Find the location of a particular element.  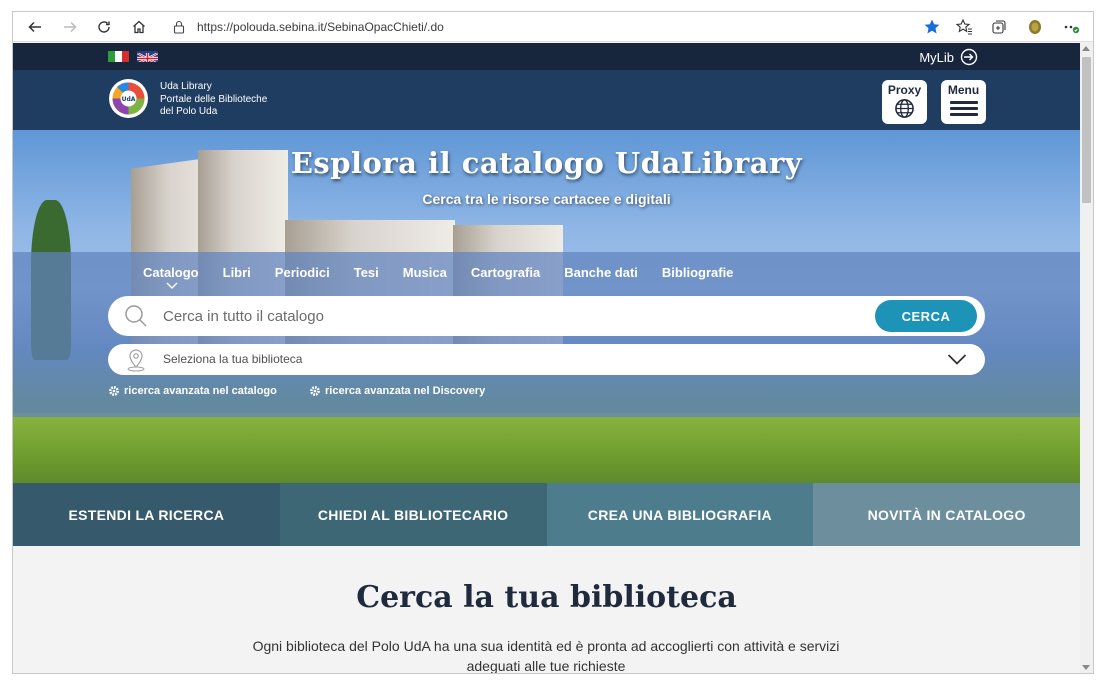

settings-more-button is located at coordinates (1072, 27).